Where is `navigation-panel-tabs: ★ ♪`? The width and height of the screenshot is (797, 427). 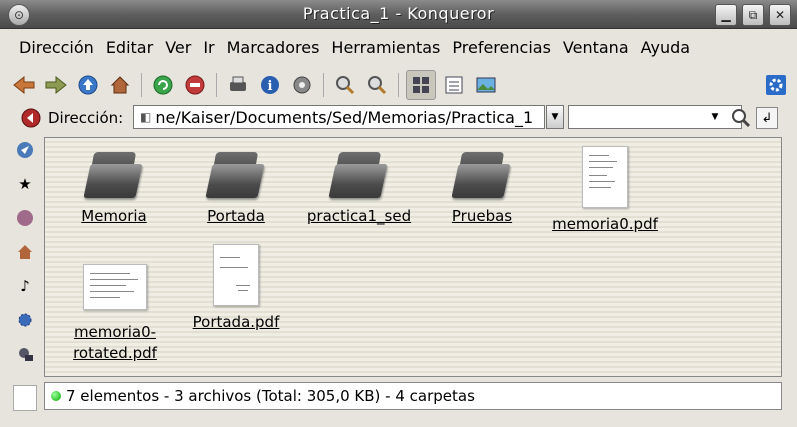
navigation-panel-tabs: ★ ♪ is located at coordinates (25, 277).